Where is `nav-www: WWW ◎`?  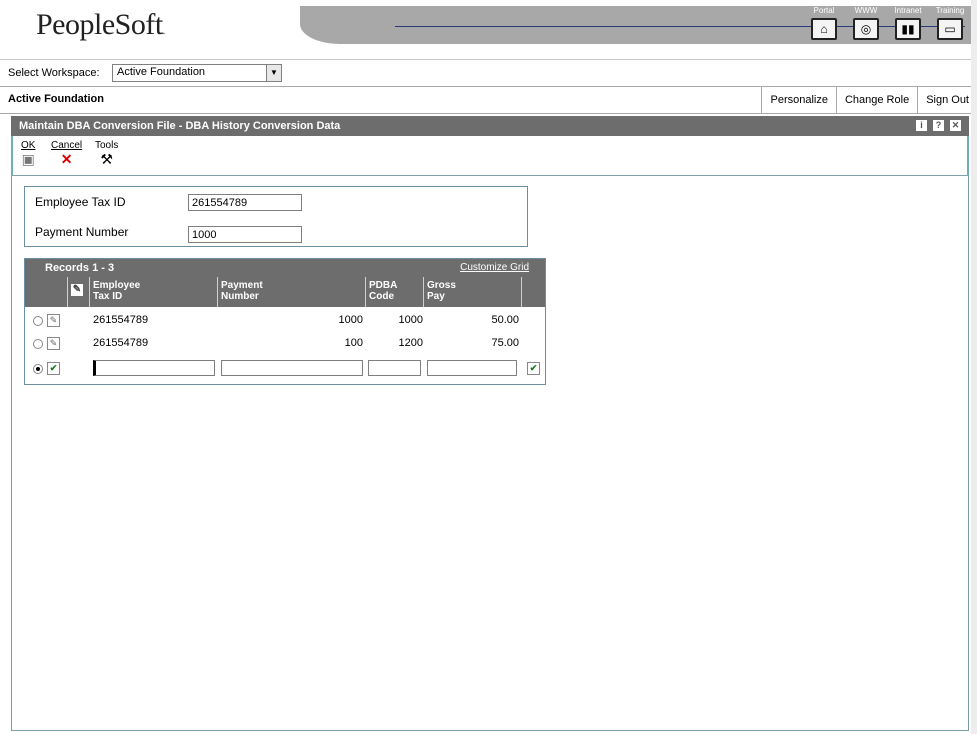 nav-www: WWW ◎ is located at coordinates (866, 23).